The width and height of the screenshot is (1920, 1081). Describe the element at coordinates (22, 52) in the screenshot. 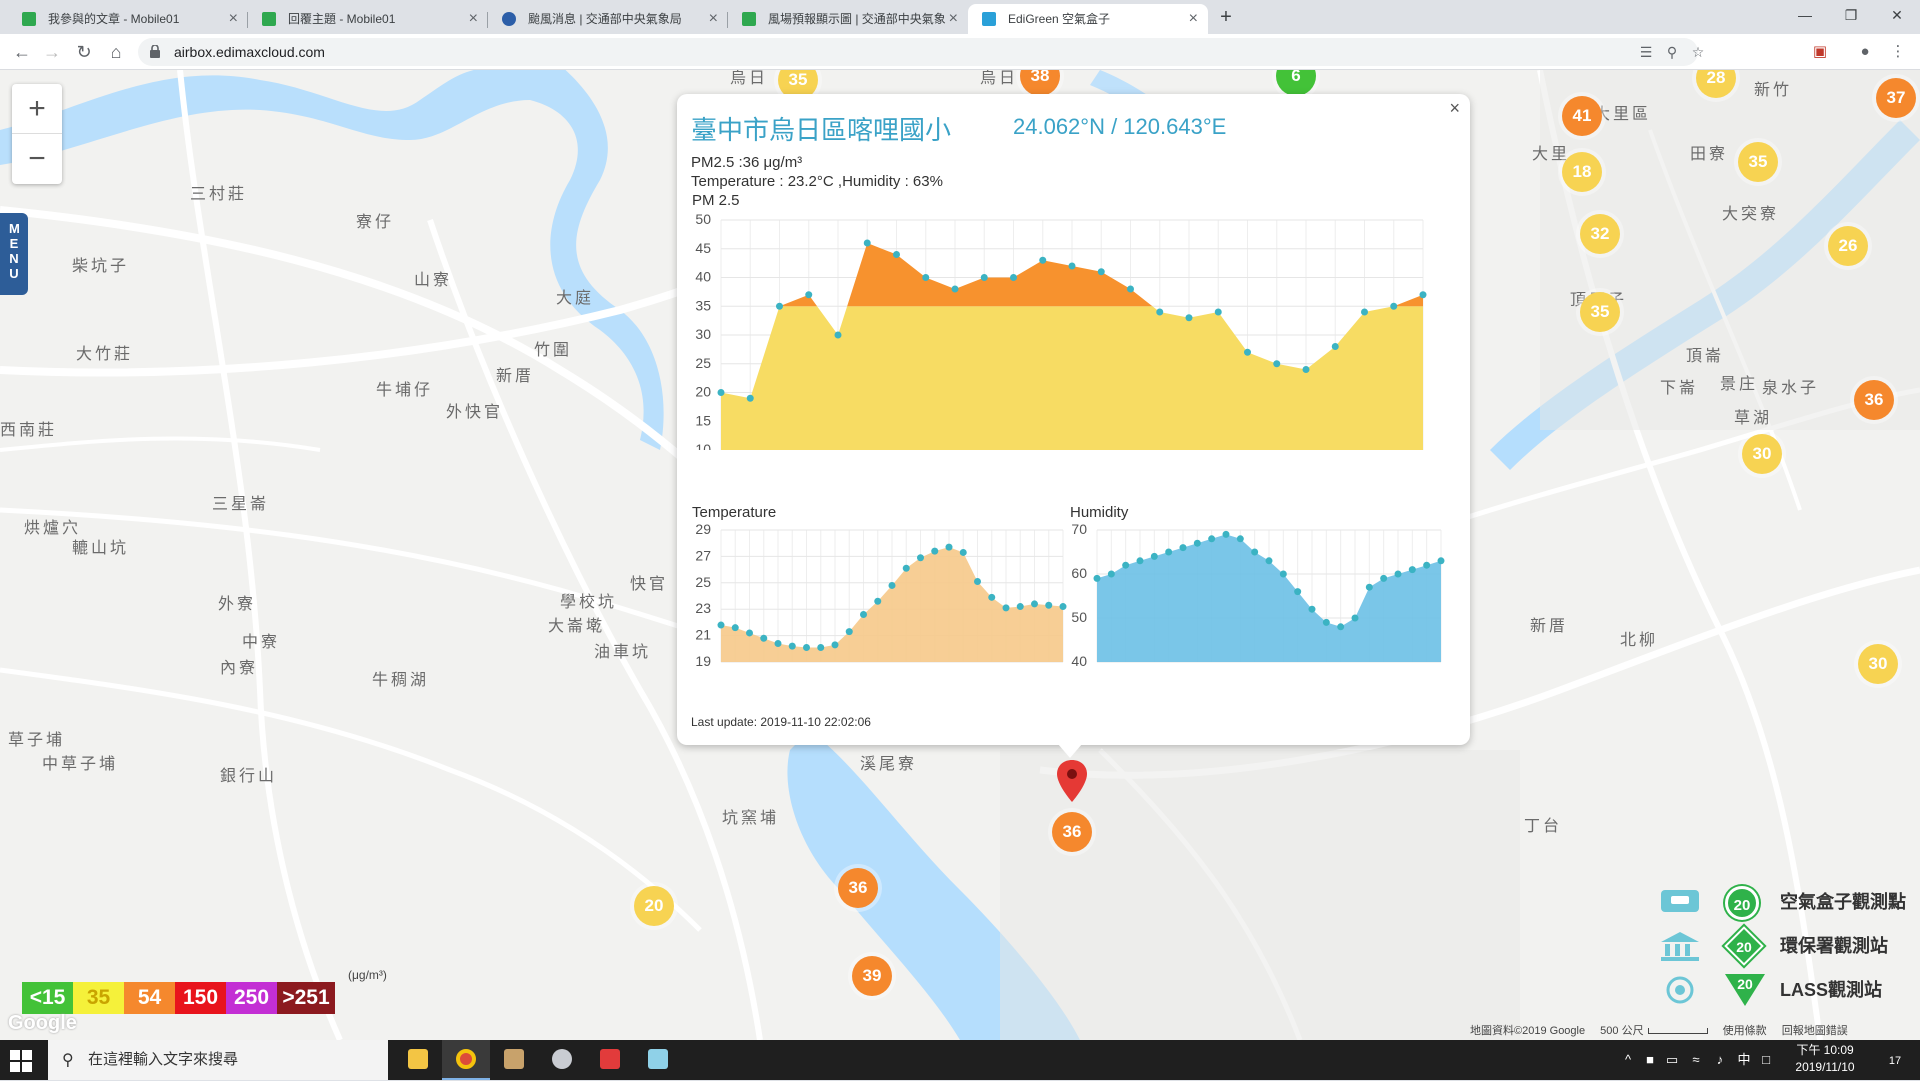

I see `back-arrow-icon: ←` at that location.